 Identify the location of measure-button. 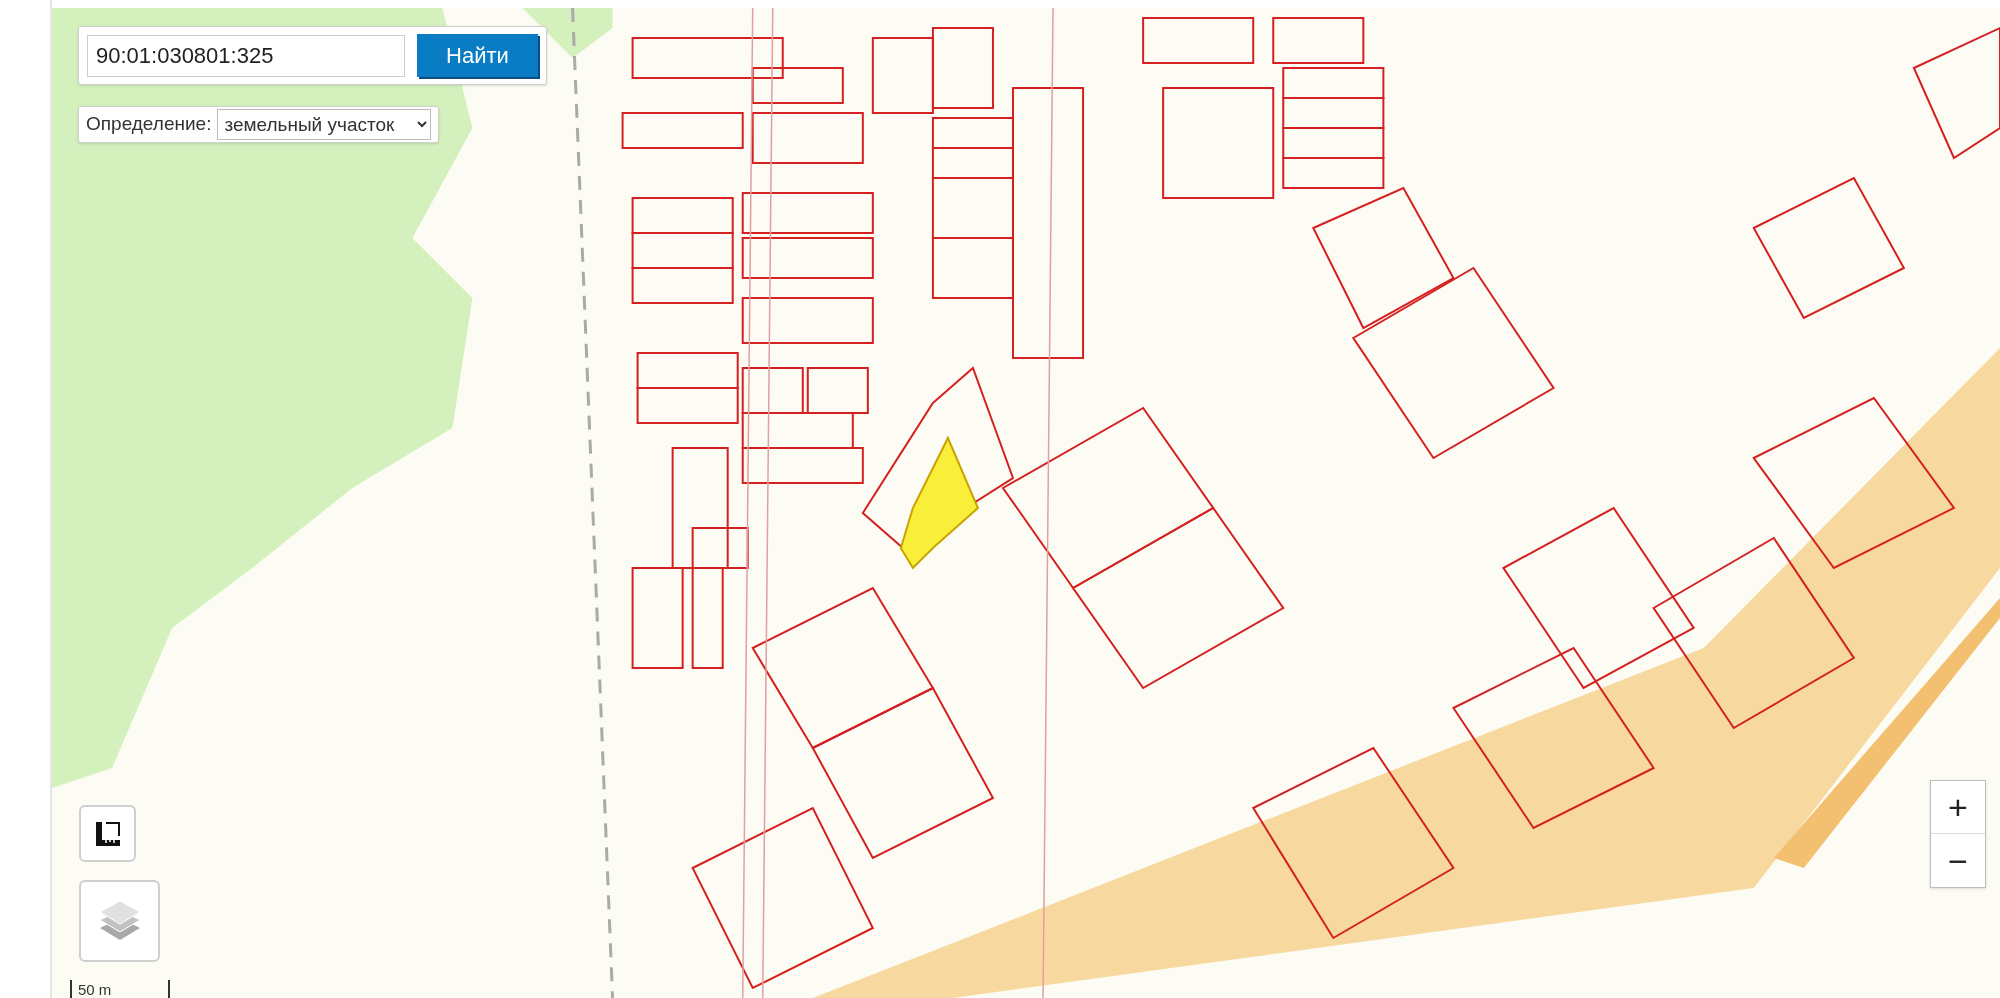
(107, 833).